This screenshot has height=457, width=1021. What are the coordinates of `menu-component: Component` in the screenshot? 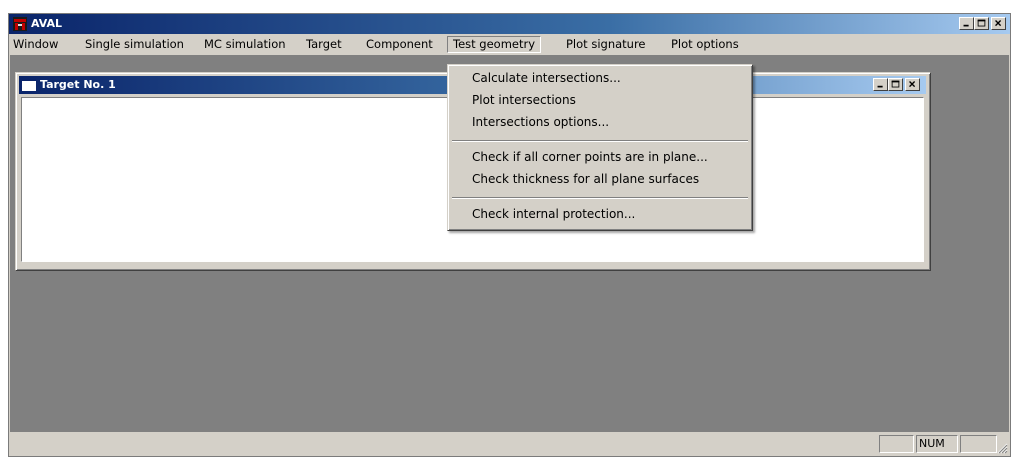 It's located at (399, 45).